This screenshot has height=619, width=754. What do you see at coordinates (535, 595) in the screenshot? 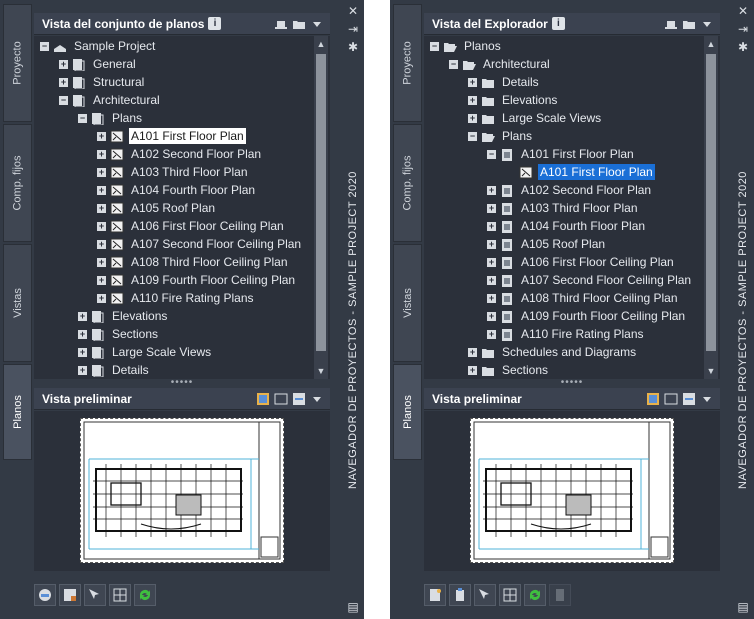
I see `refresh-button` at bounding box center [535, 595].